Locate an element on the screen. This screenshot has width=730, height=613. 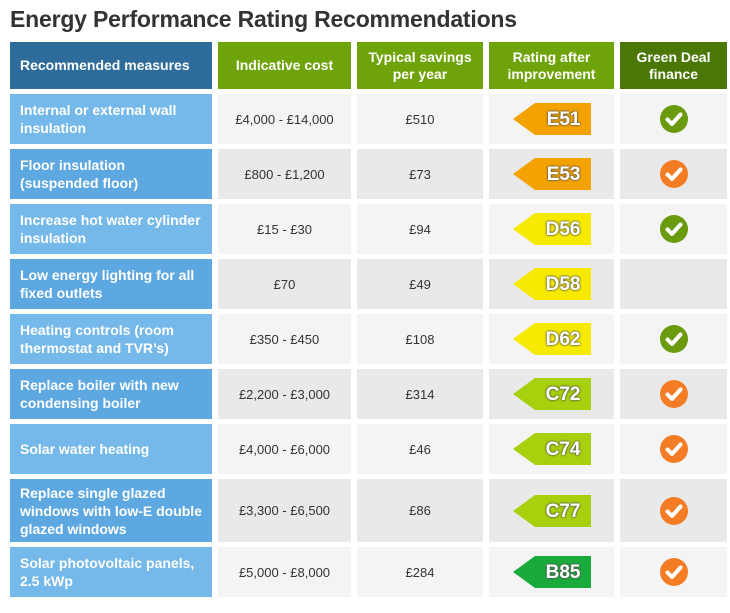
rating-badge: D58 is located at coordinates (551, 284).